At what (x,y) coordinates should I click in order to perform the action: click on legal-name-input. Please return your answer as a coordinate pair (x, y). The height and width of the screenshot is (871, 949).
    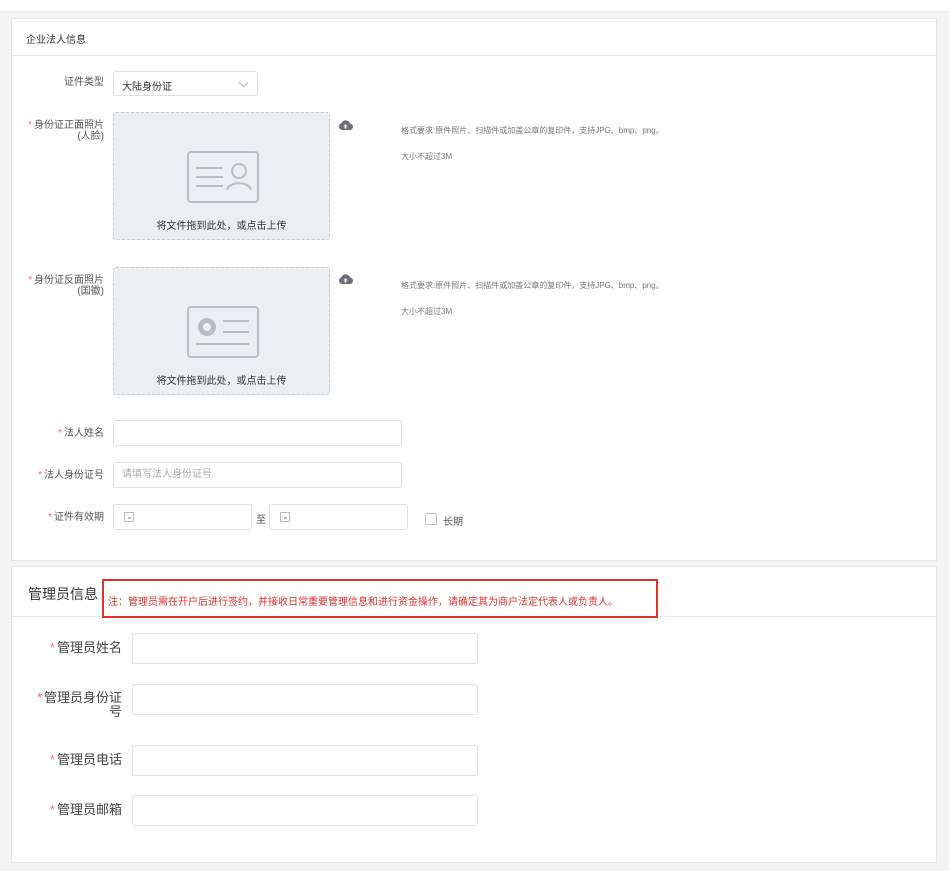
    Looking at the image, I should click on (257, 433).